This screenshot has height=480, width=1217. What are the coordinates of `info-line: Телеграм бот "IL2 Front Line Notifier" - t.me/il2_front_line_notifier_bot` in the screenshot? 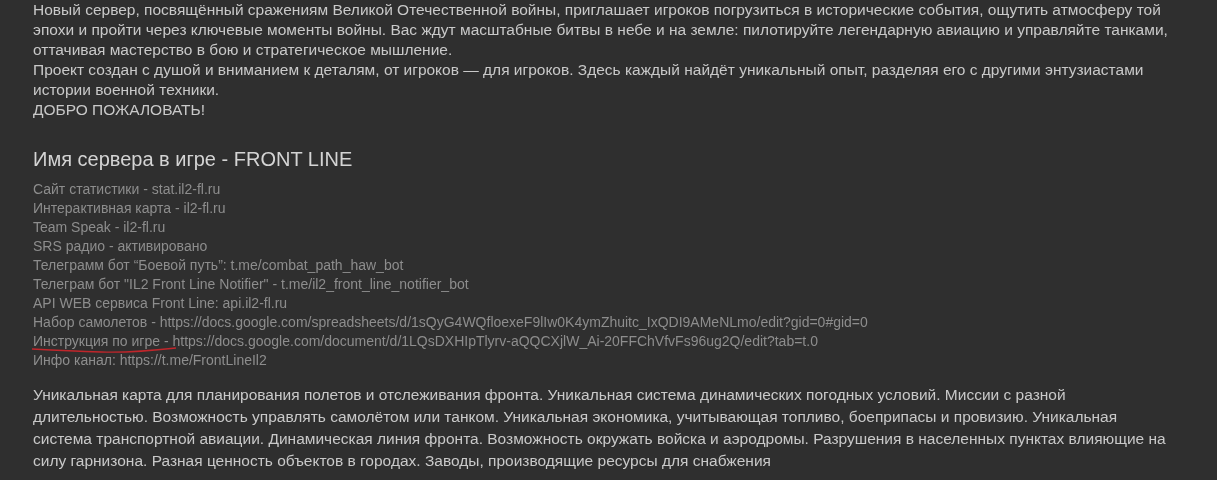 It's located at (251, 284).